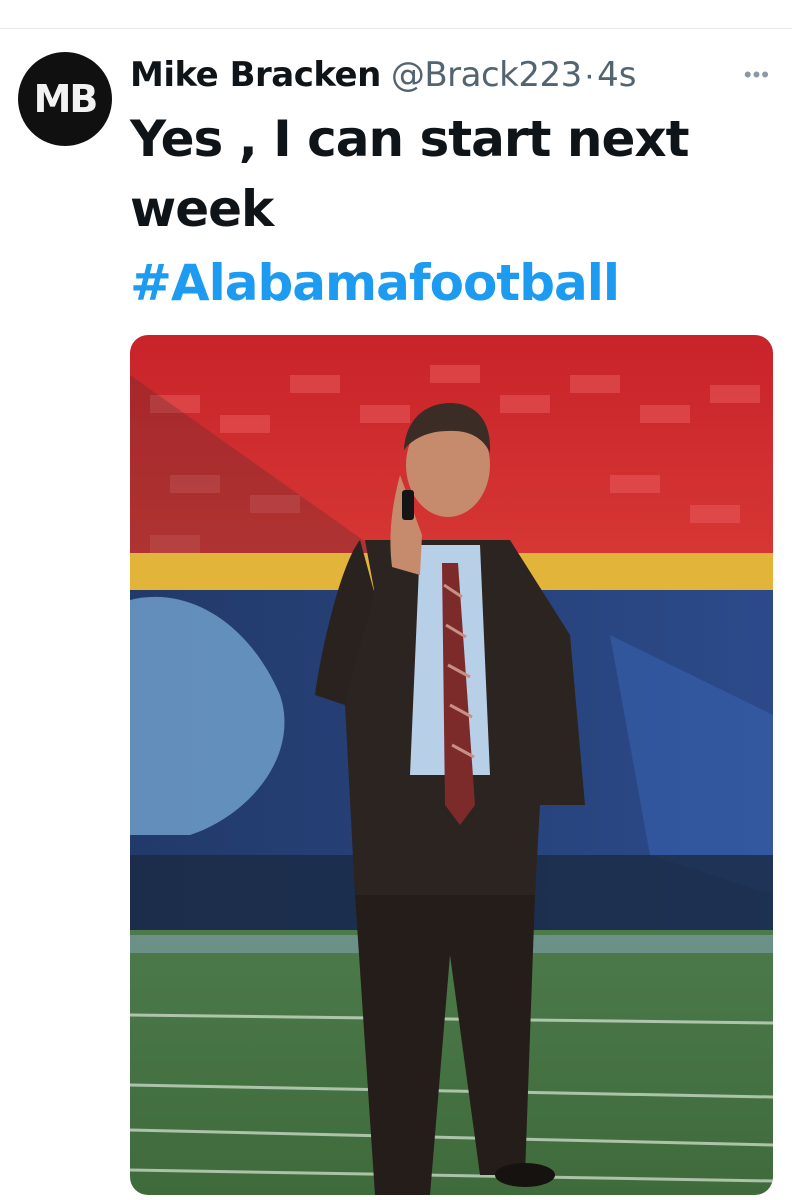 Image resolution: width=792 pixels, height=1200 pixels. I want to click on avatar-initials: MB, so click(66, 99).